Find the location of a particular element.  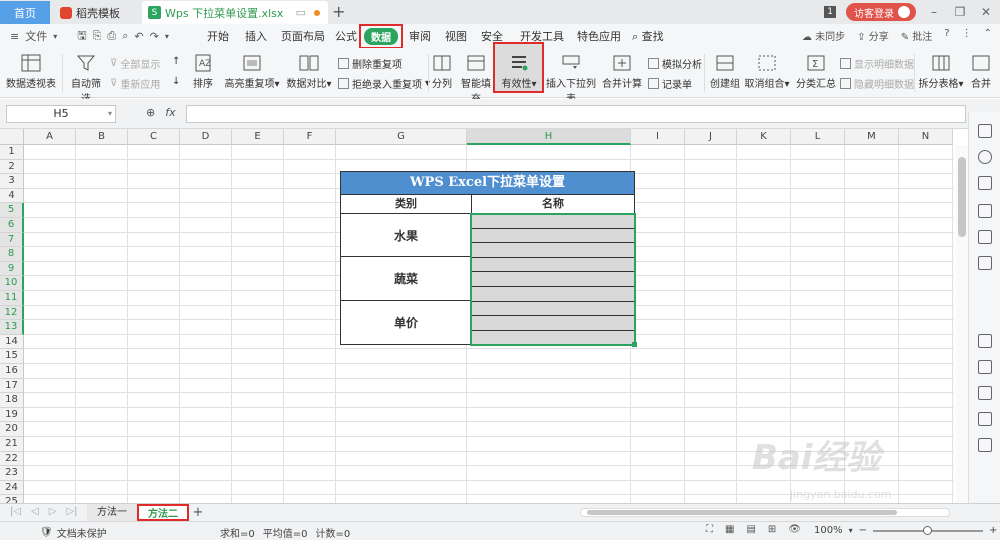

select-all-corner is located at coordinates (12, 137).